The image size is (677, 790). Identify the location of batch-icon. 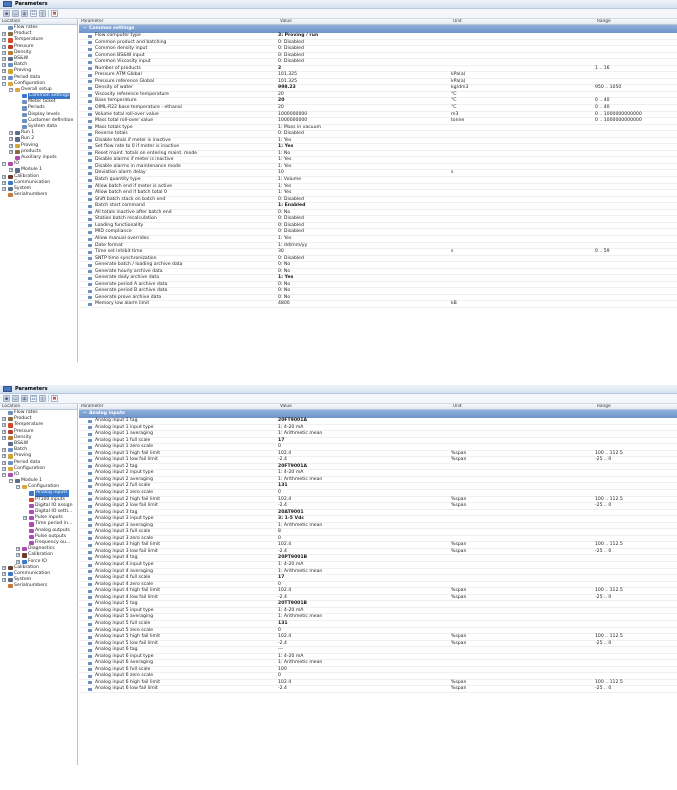
(10, 65).